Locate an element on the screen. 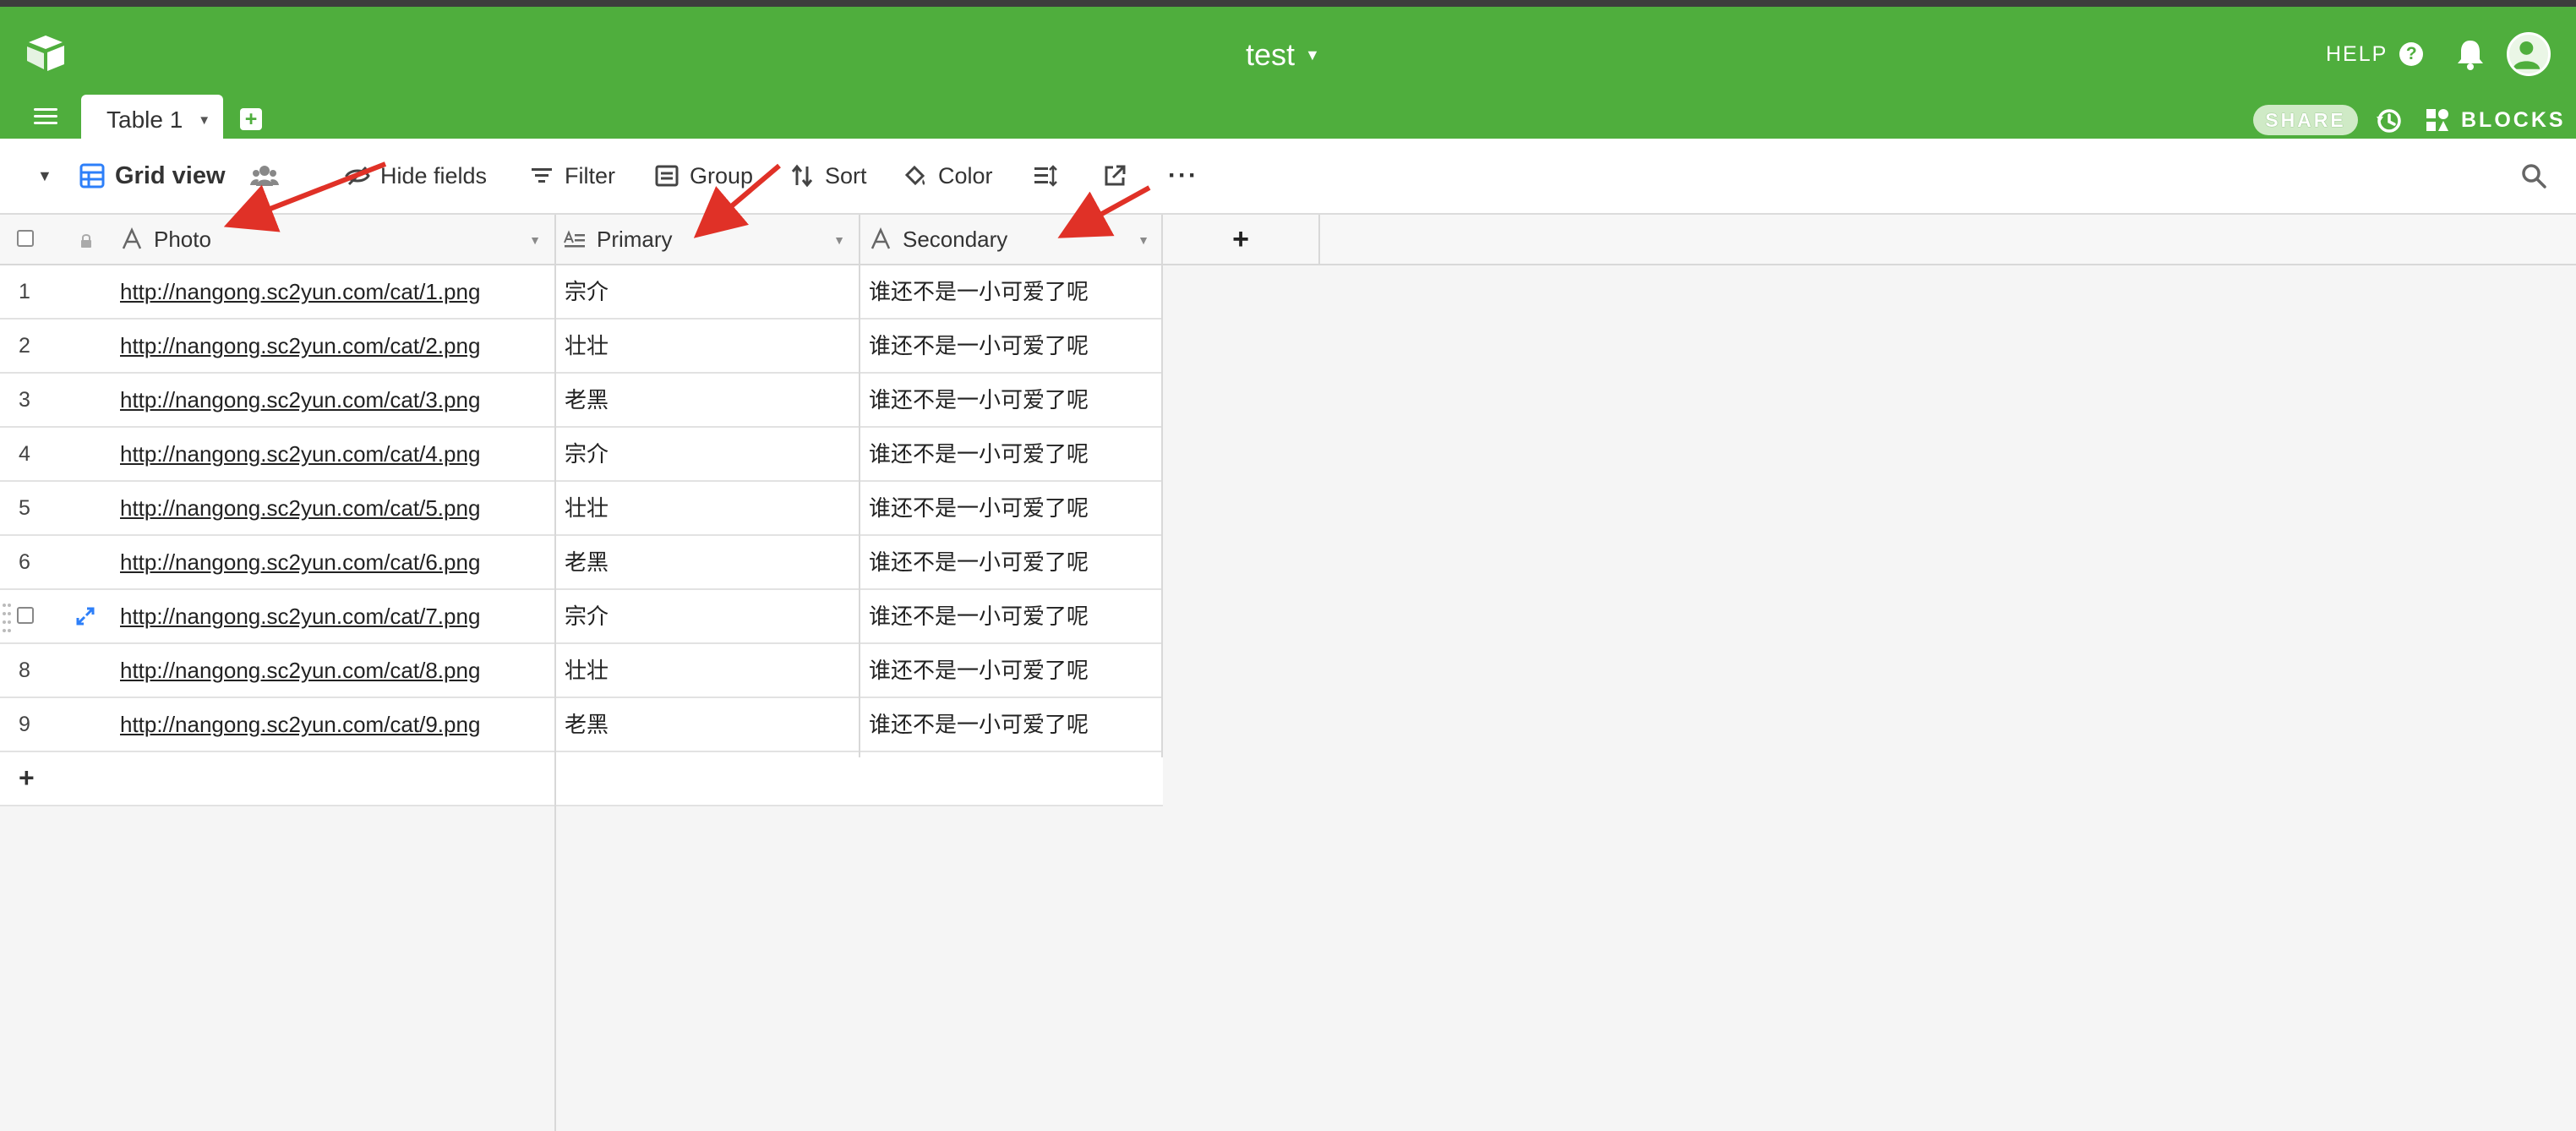  history-icon is located at coordinates (2389, 121).